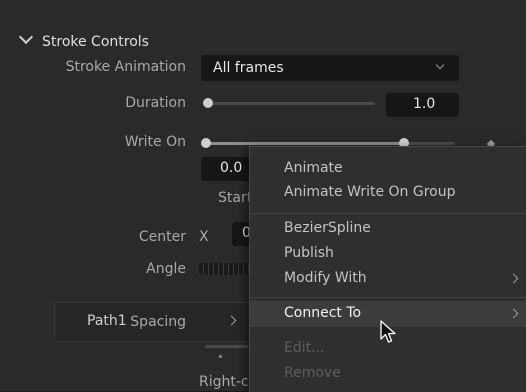 Image resolution: width=526 pixels, height=392 pixels. Describe the element at coordinates (125, 67) in the screenshot. I see `stroke-animation-label: Stroke Animation` at that location.